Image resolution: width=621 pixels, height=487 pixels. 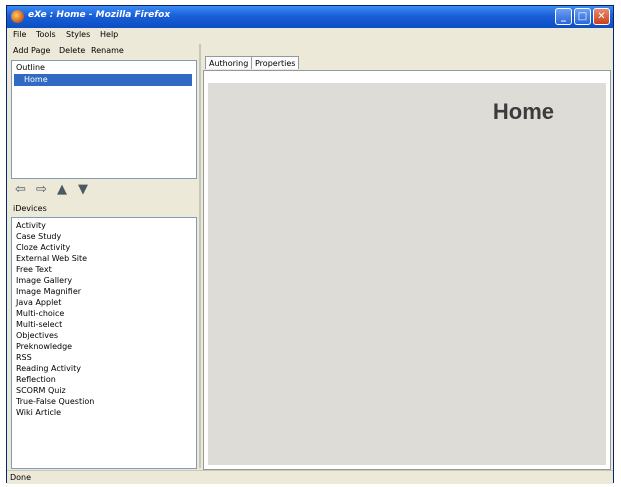 I want to click on idevice-item: Image Gallery, so click(x=106, y=280).